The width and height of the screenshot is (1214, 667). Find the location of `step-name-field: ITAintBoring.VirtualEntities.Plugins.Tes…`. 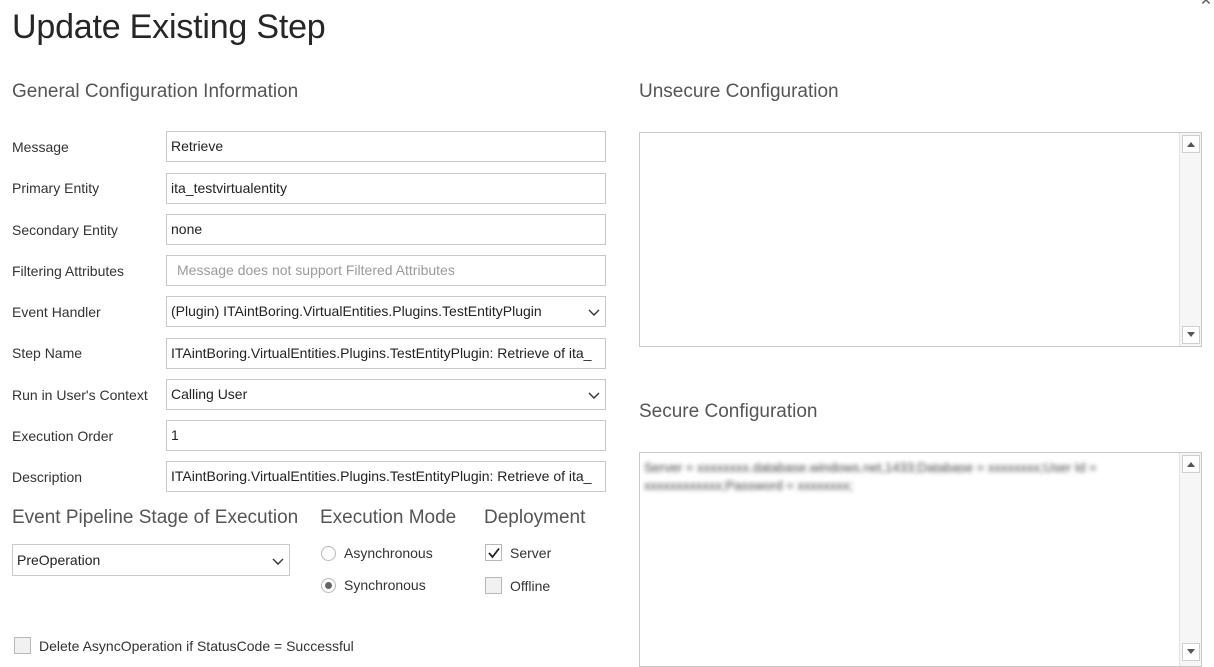

step-name-field: ITAintBoring.VirtualEntities.Plugins.Tes… is located at coordinates (386, 353).